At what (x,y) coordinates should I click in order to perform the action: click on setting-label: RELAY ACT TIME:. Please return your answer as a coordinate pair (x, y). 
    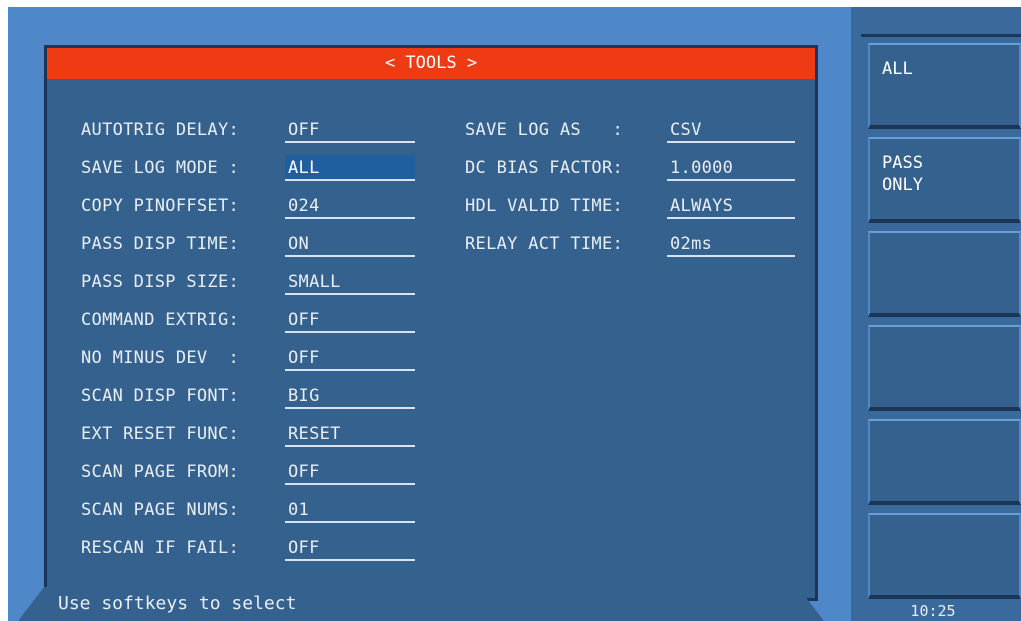
    Looking at the image, I should click on (544, 244).